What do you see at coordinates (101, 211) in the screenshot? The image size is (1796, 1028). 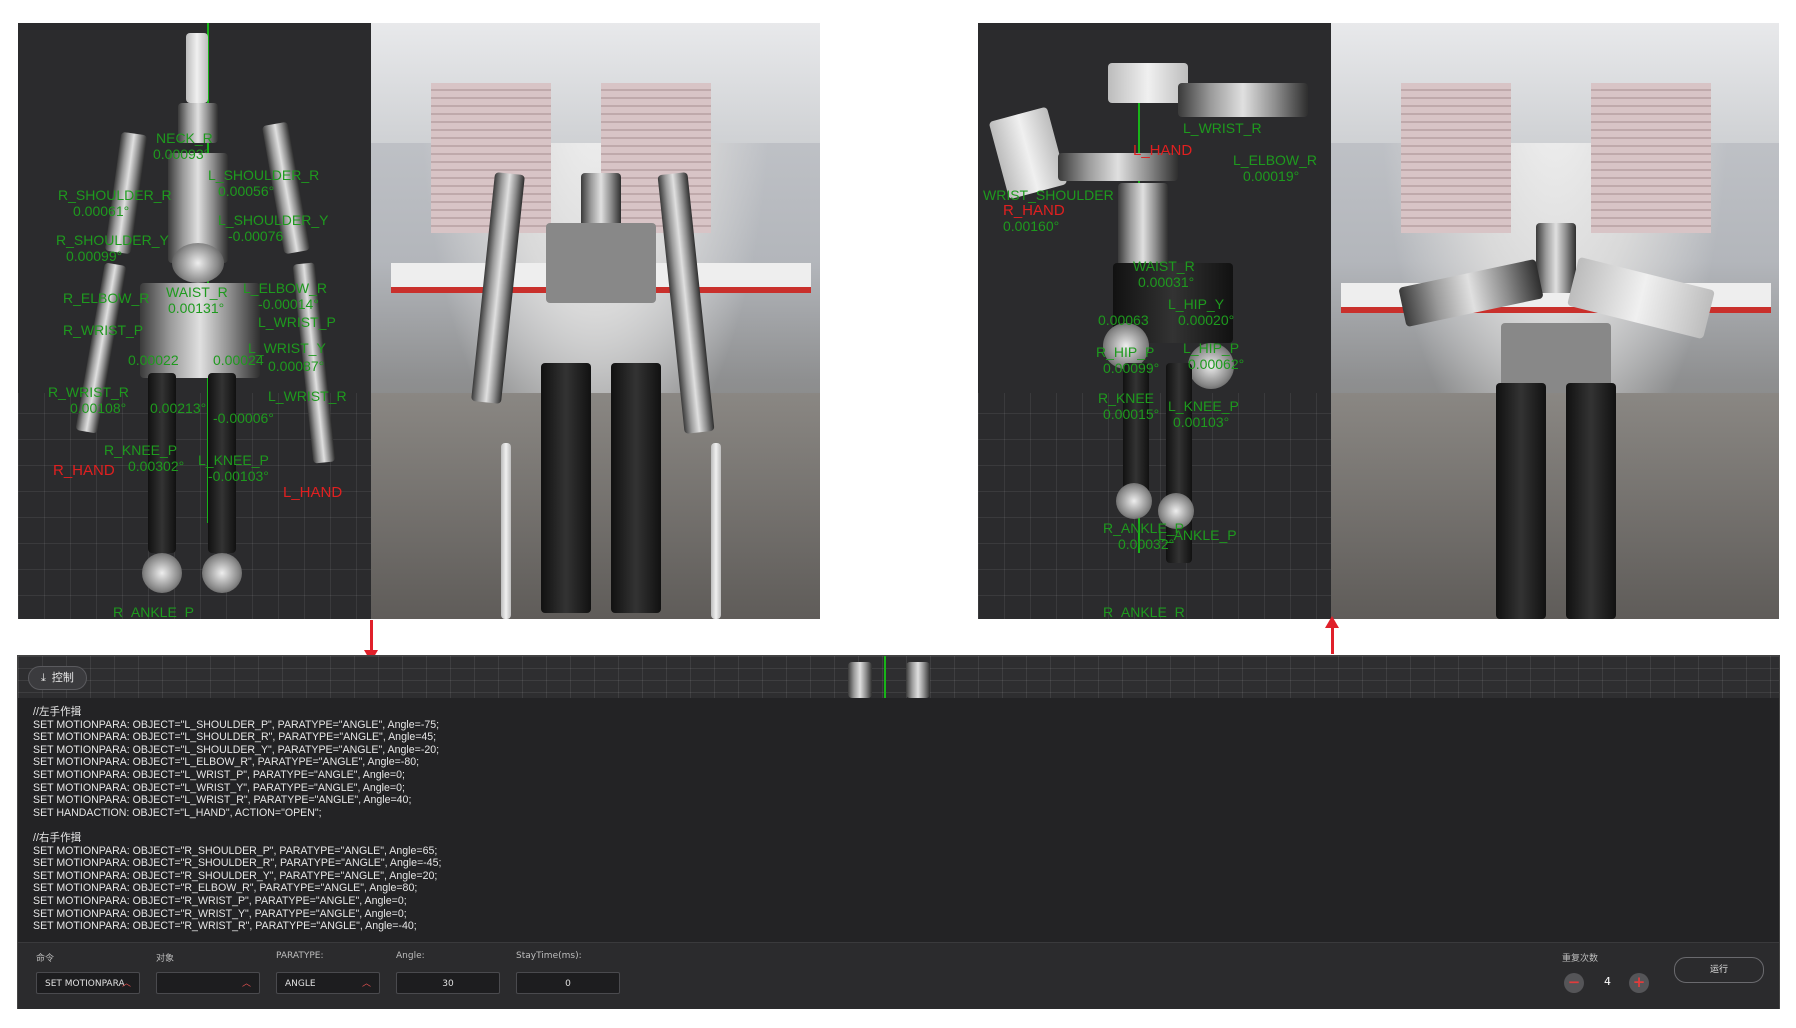 I see `joint-label: 0.00061°` at bounding box center [101, 211].